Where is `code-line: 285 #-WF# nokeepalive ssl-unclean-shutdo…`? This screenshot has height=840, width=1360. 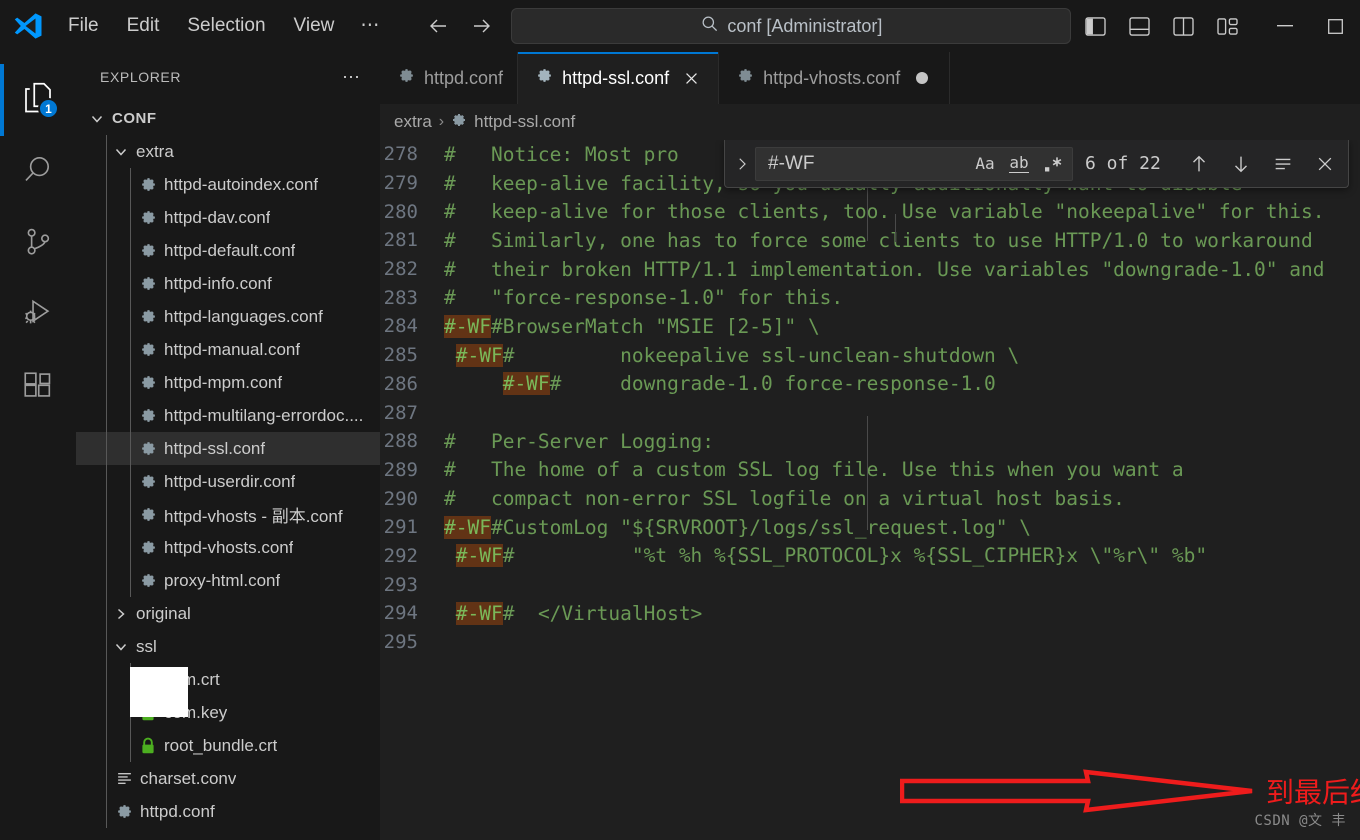 code-line: 285 #-WF# nokeepalive ssl-unclean-shutdo… is located at coordinates (870, 355).